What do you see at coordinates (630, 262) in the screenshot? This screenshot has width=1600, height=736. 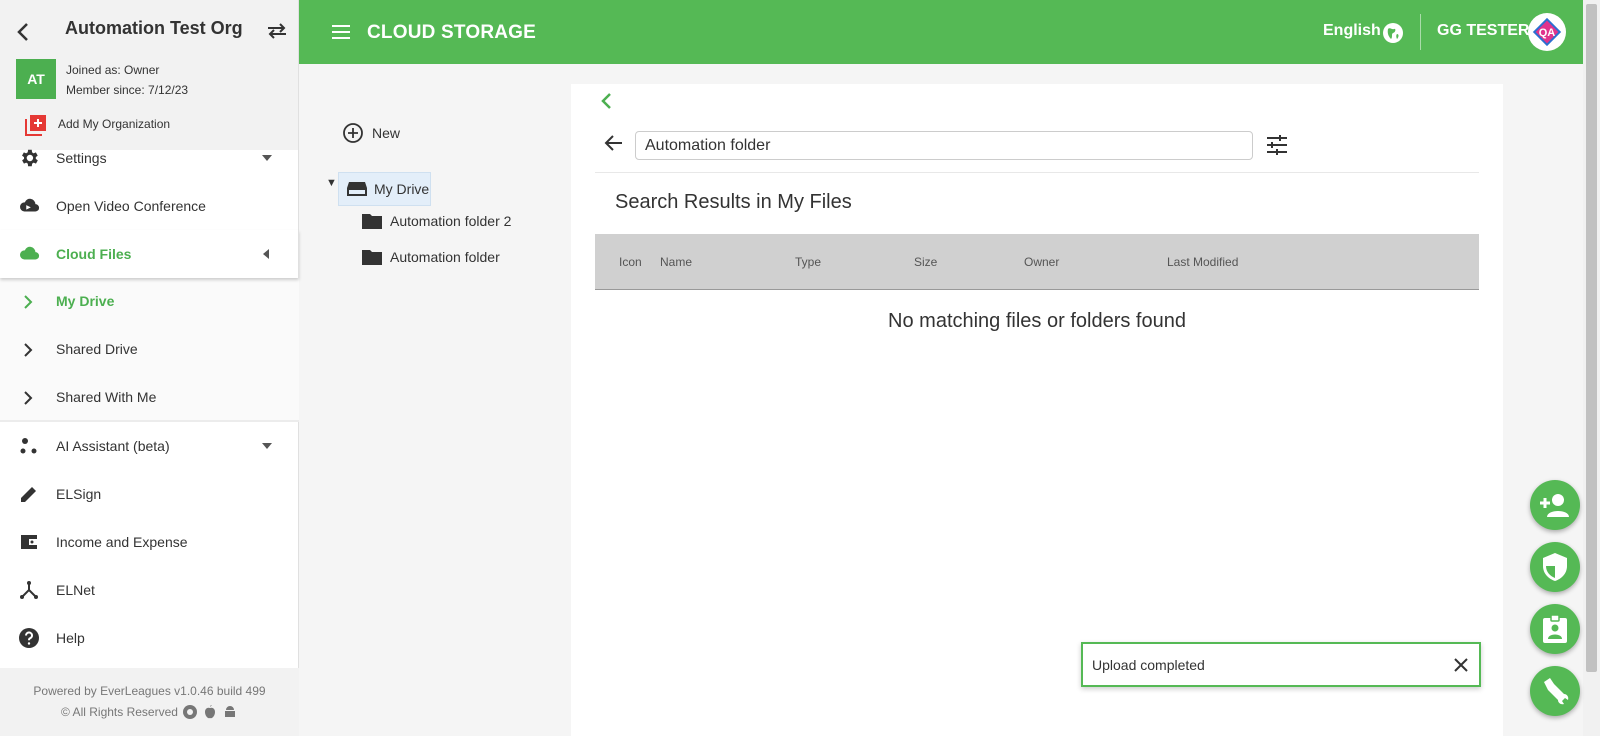 I see `column-header-icon: Icon` at bounding box center [630, 262].